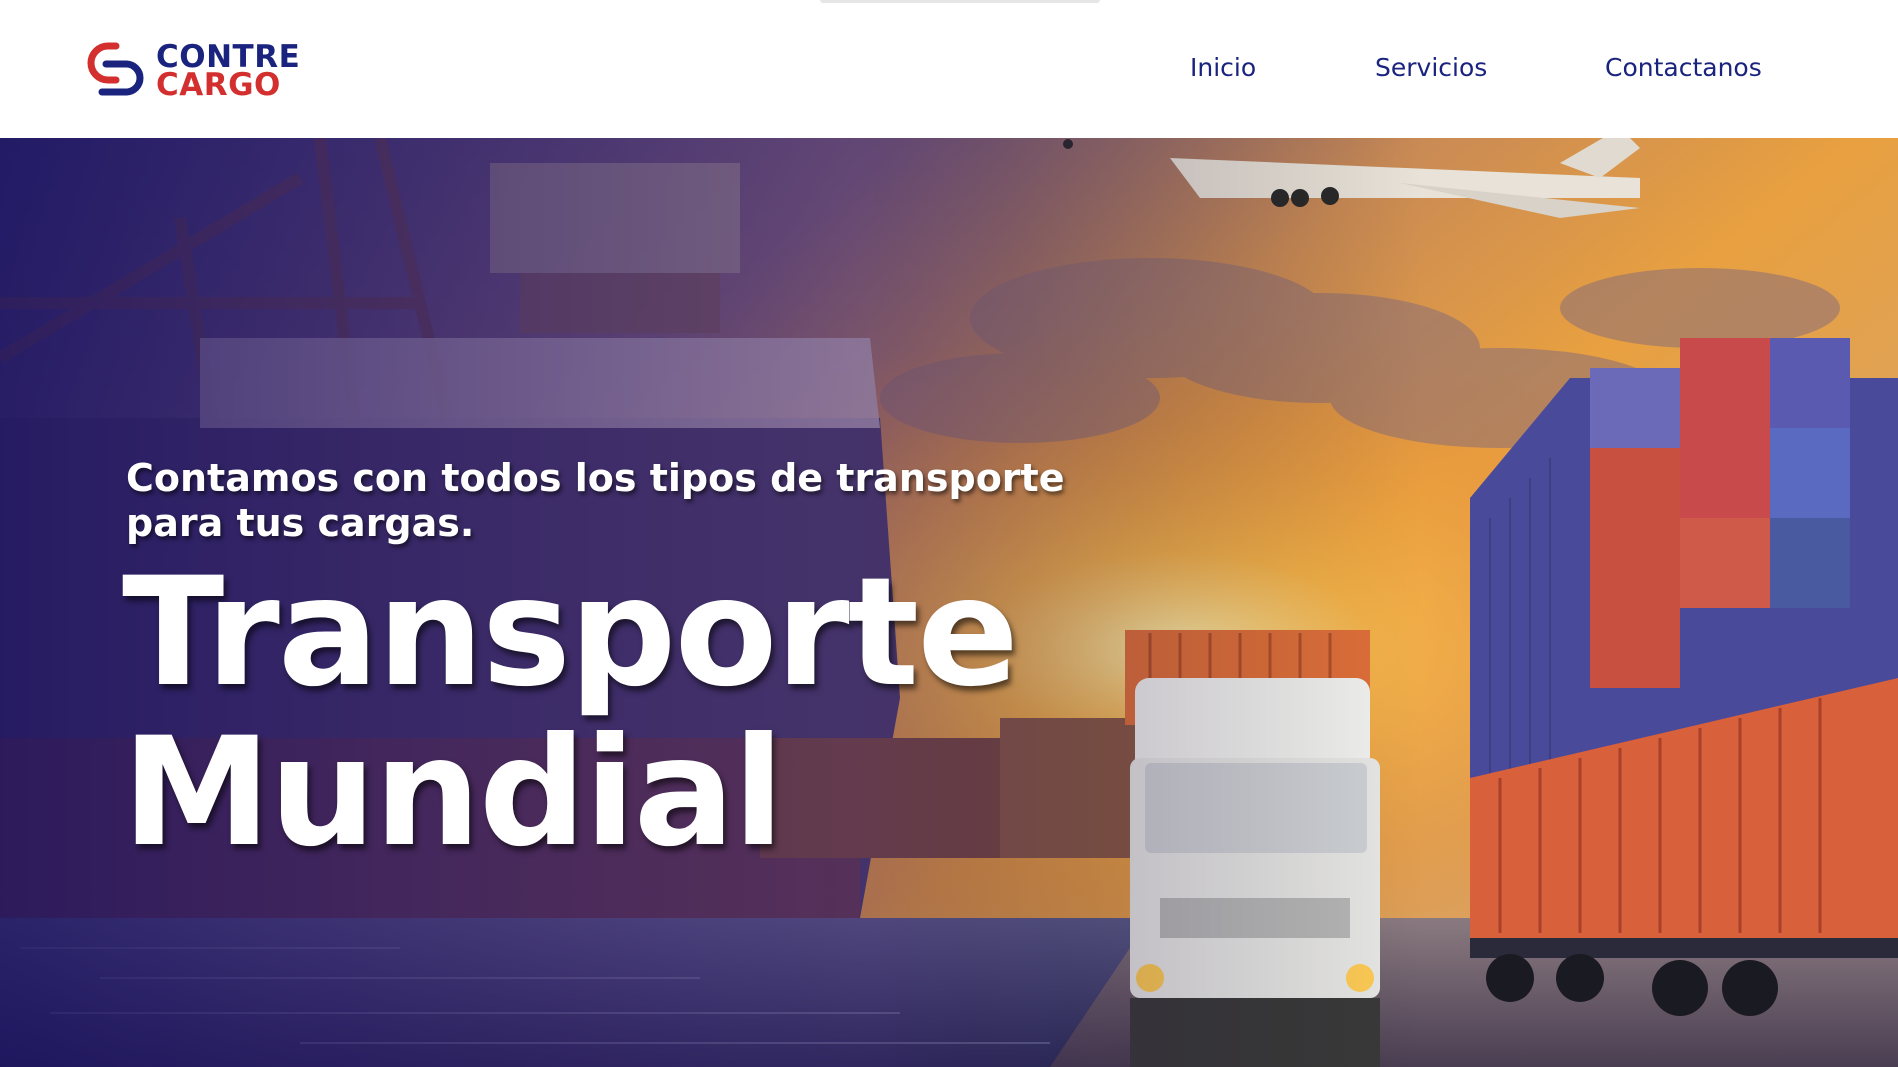 The image size is (1898, 1067). I want to click on nav-link-servicios: Servicios, so click(1431, 68).